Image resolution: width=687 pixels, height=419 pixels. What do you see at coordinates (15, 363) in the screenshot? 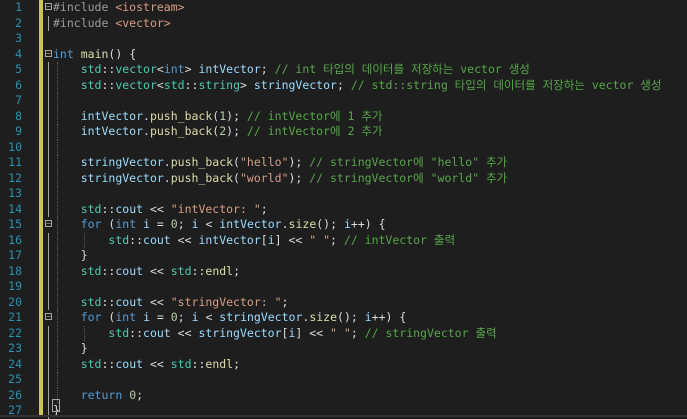
I see `line-number: 24` at bounding box center [15, 363].